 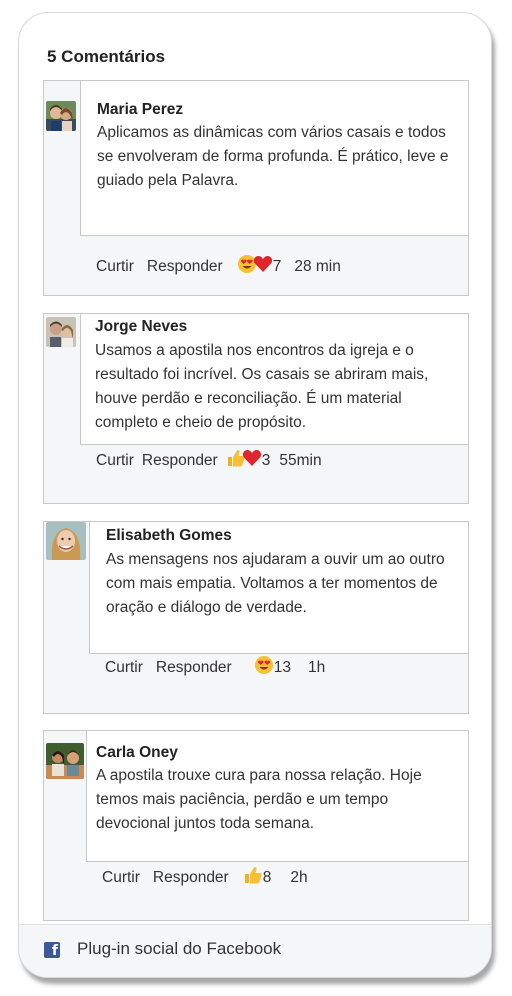 What do you see at coordinates (169, 536) in the screenshot?
I see `comment-author: Elisabeth Gomes` at bounding box center [169, 536].